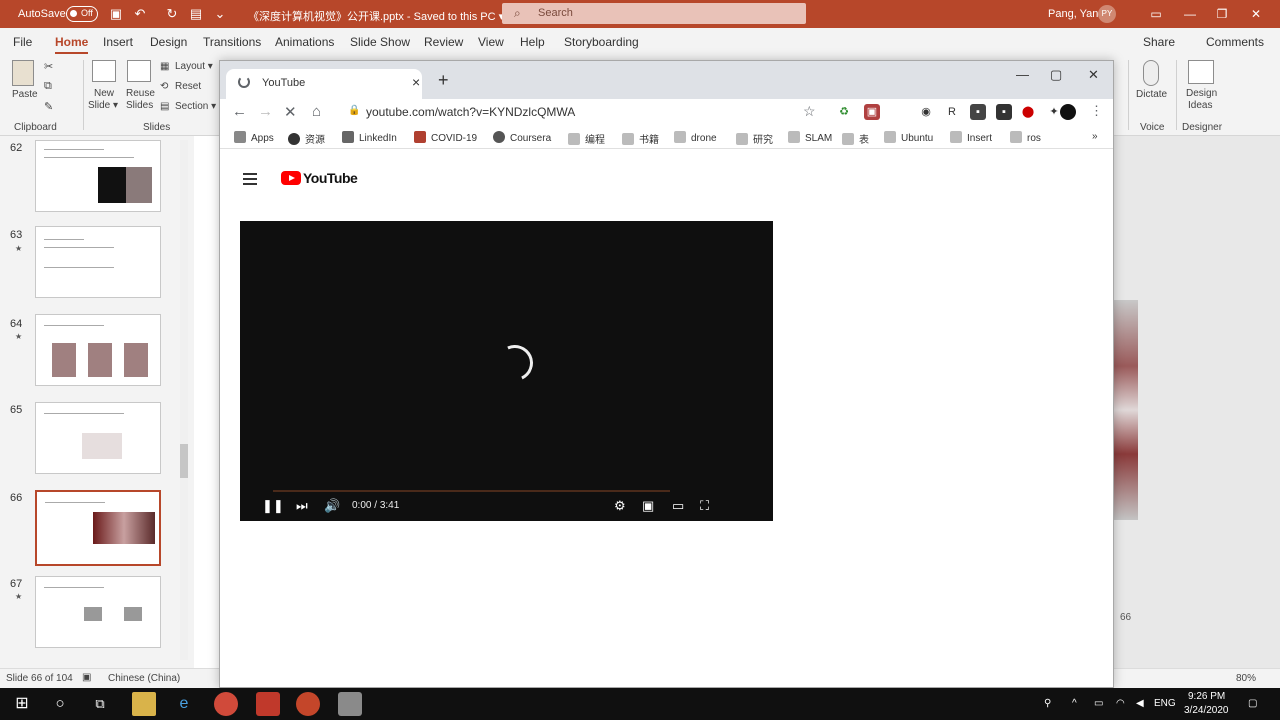 This screenshot has width=1280, height=720. I want to click on copy-icon: ⧉, so click(48, 86).